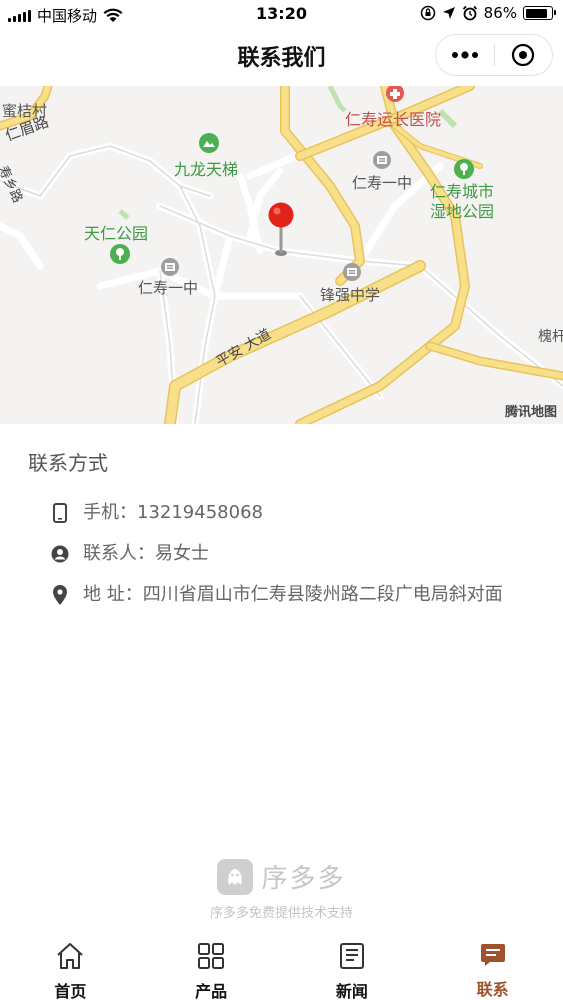  I want to click on tab-label: 新闻, so click(351, 991).